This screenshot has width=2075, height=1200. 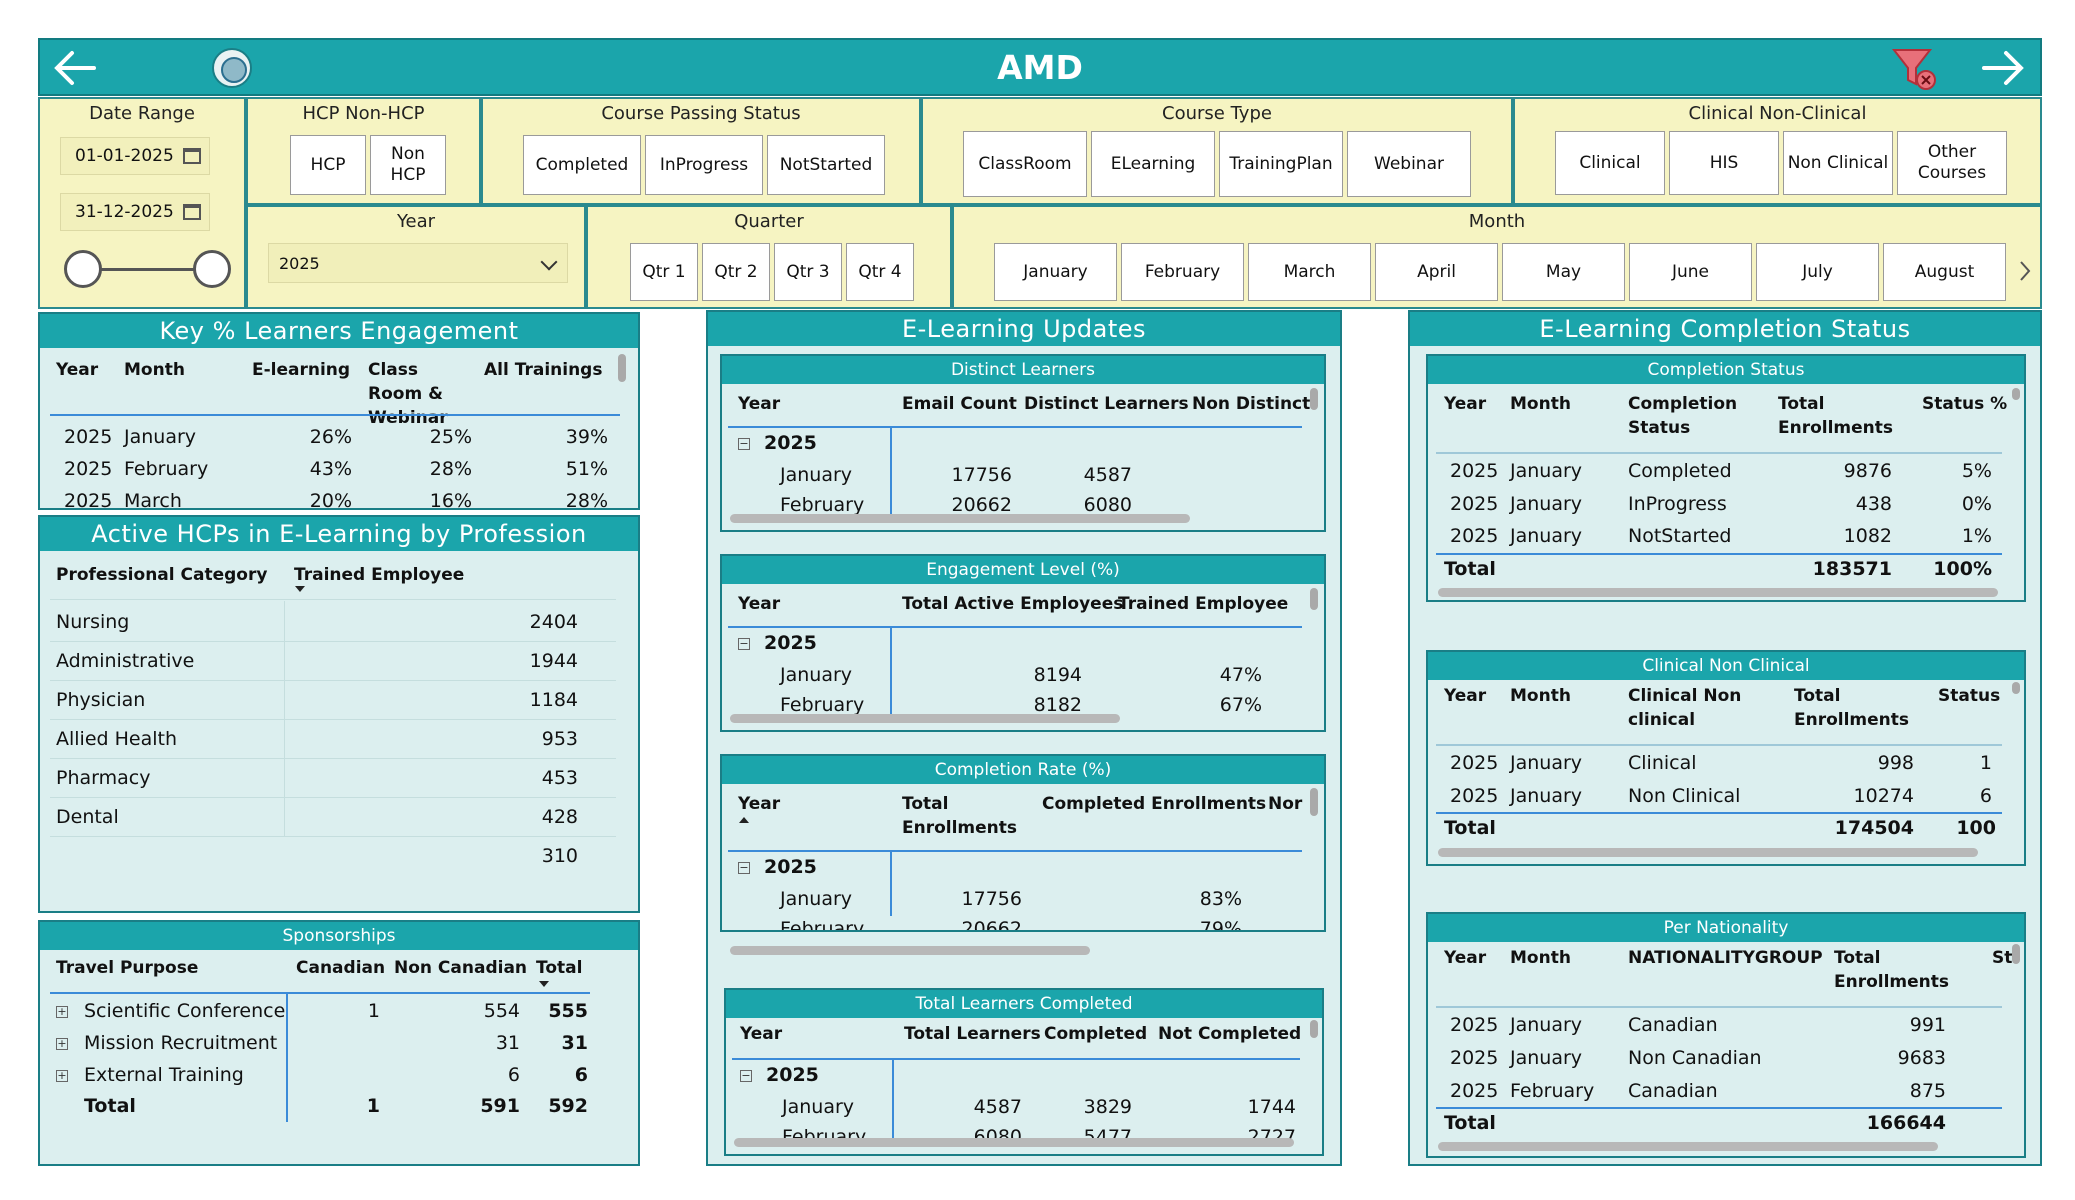 What do you see at coordinates (1023, 770) in the screenshot?
I see `completion-rate-title: Completion Rate (%)` at bounding box center [1023, 770].